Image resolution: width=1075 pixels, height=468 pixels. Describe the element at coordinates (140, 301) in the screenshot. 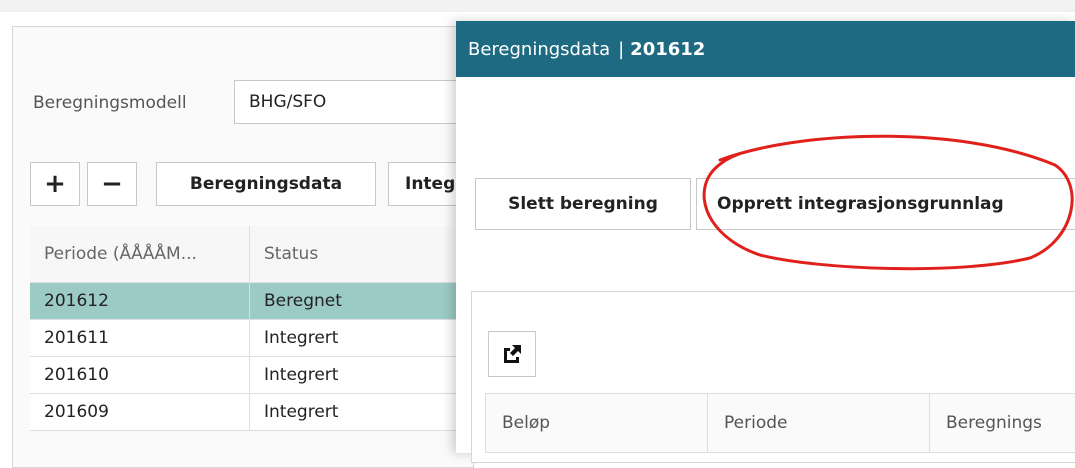

I see `period-cell: 201612` at that location.